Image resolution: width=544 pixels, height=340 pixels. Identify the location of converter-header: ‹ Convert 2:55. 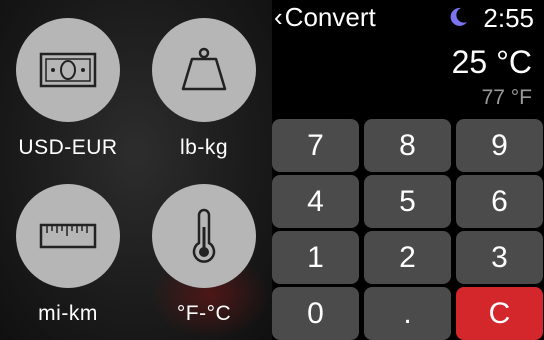
(408, 20).